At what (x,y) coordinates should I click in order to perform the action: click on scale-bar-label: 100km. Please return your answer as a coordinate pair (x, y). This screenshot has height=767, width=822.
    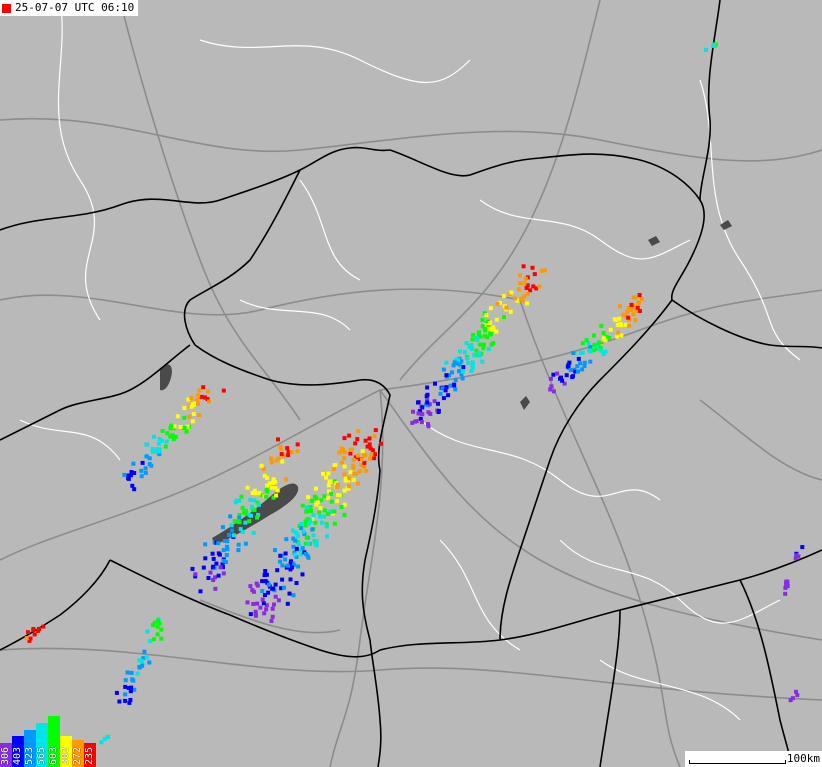
    Looking at the image, I should click on (803, 758).